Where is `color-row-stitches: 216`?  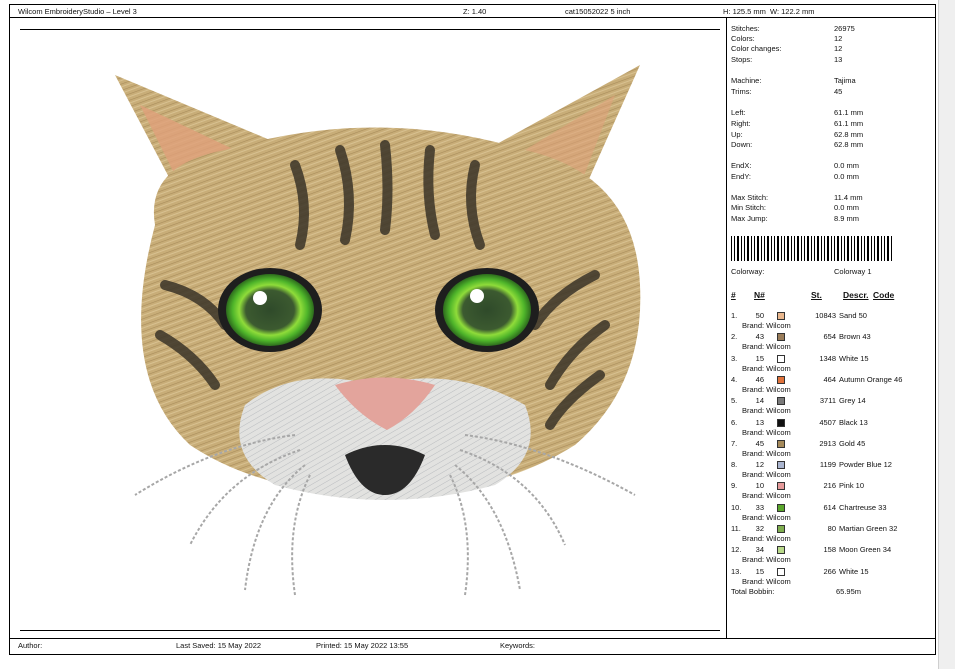 color-row-stitches: 216 is located at coordinates (829, 485).